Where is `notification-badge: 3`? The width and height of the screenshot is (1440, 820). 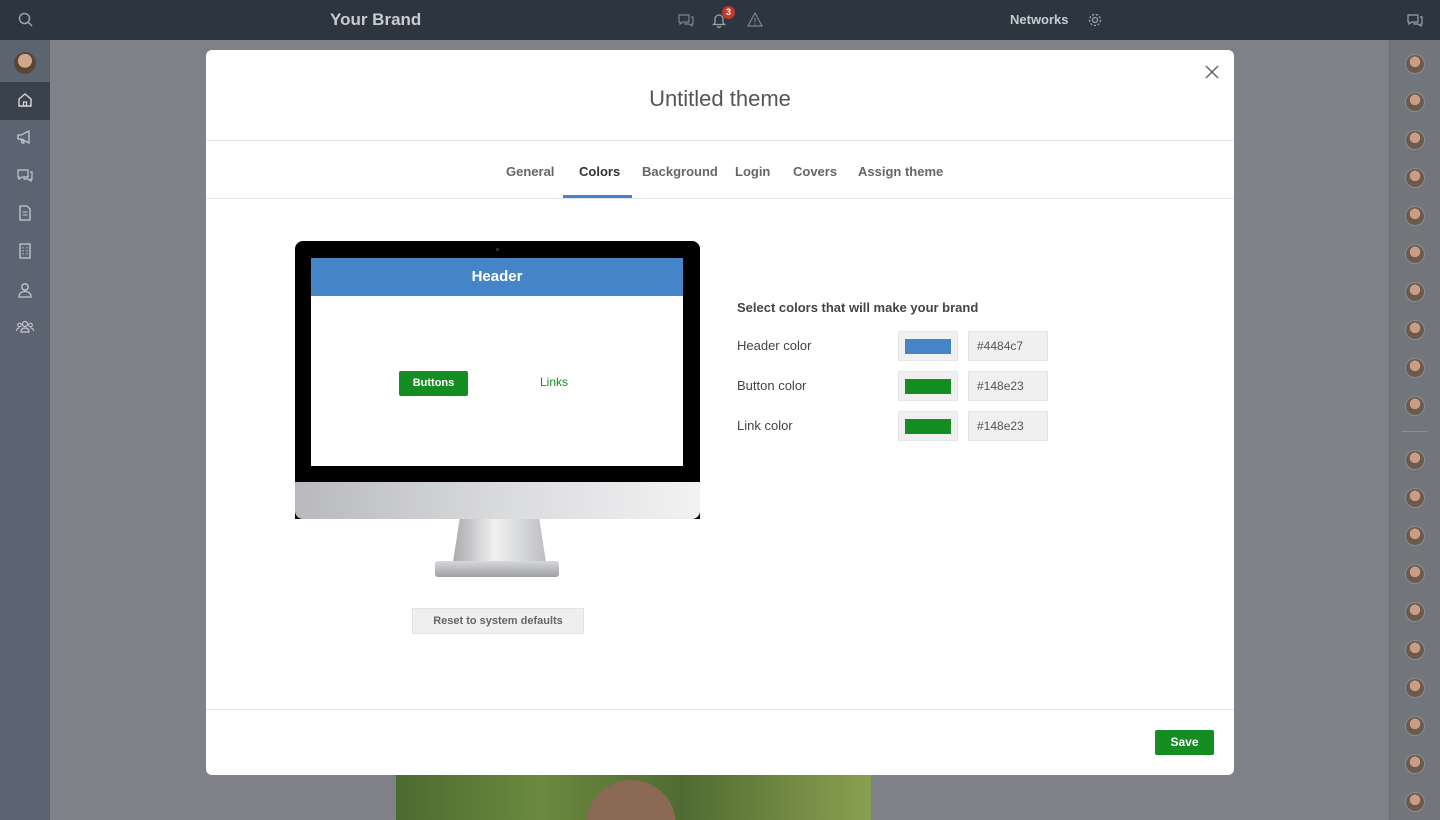 notification-badge: 3 is located at coordinates (728, 12).